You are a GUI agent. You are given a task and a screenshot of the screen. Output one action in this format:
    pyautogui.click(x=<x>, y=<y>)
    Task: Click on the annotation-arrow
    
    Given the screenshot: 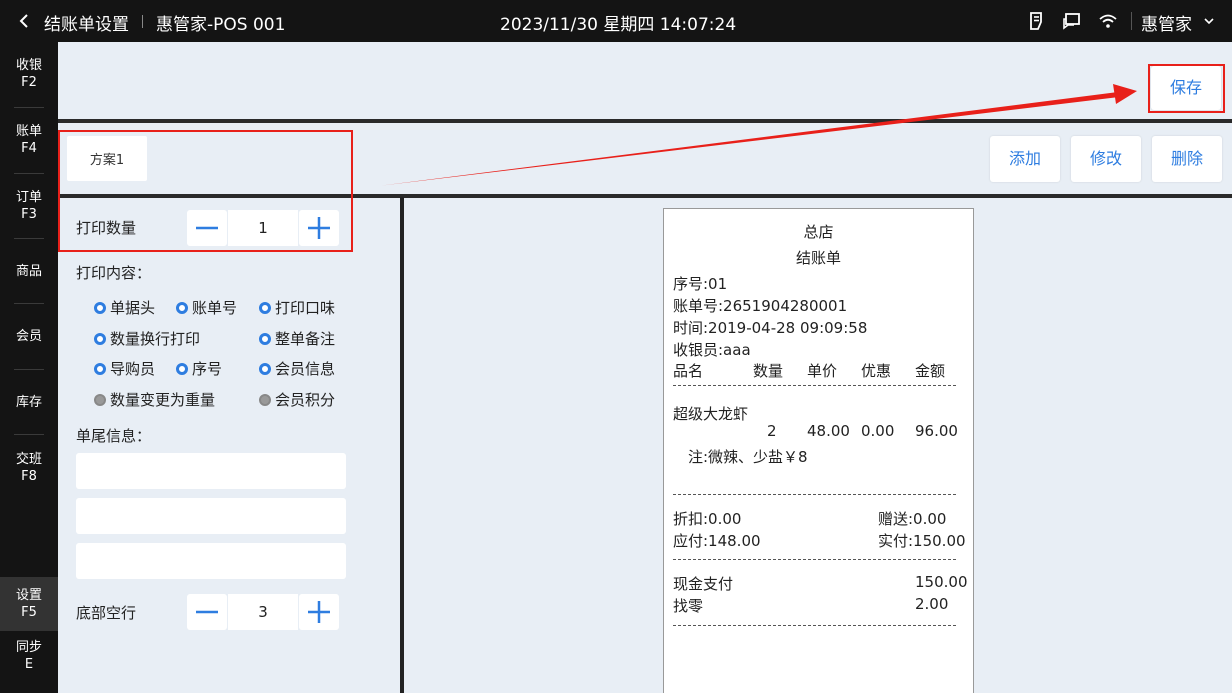 What is the action you would take?
    pyautogui.click(x=757, y=135)
    